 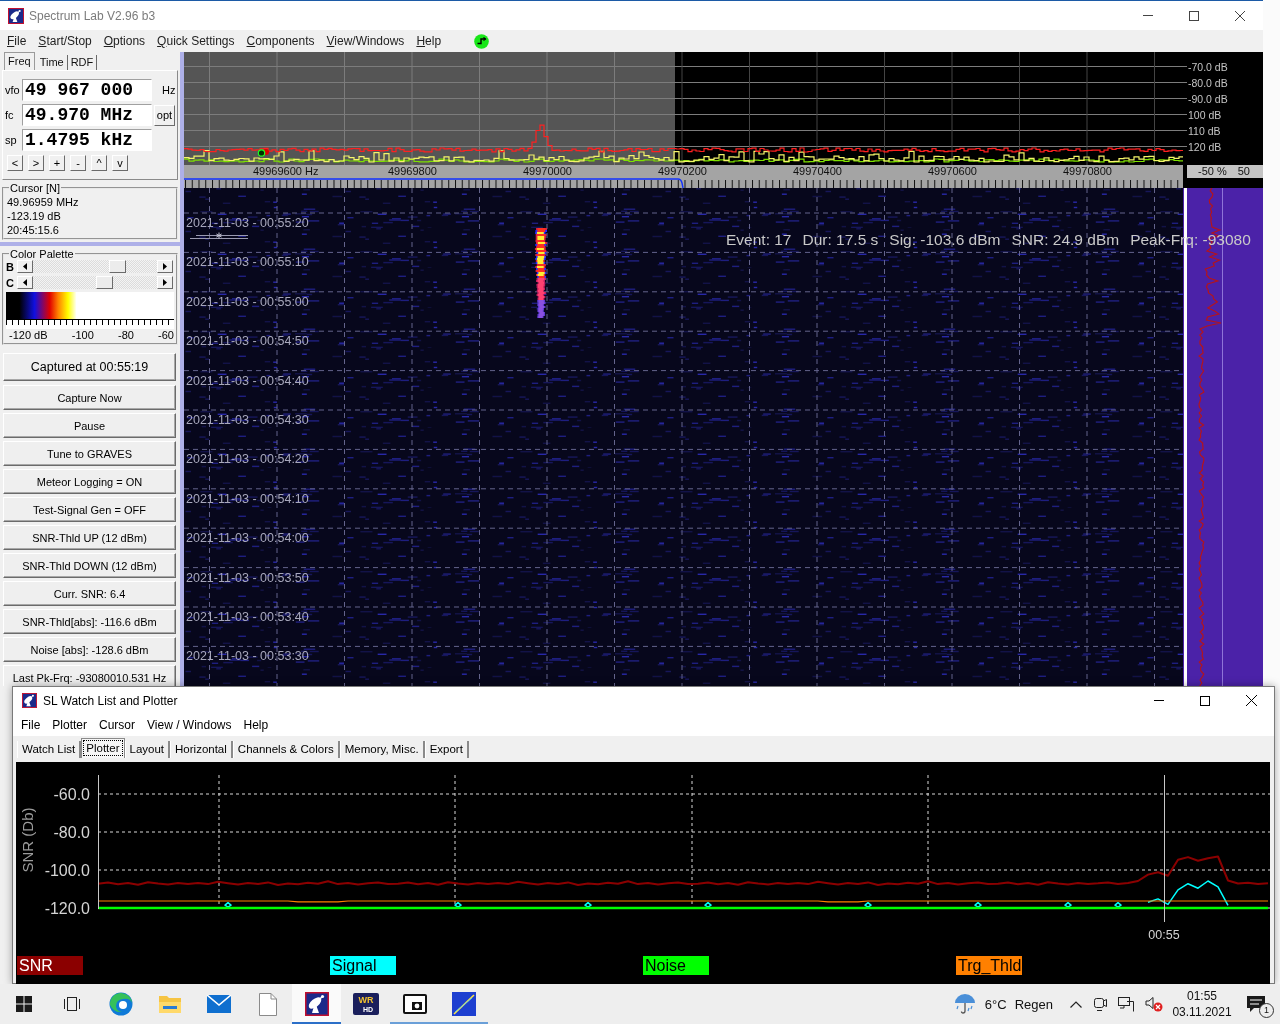 I want to click on timestamp-label: 2021-11-03 - 00:55:10, so click(x=247, y=262).